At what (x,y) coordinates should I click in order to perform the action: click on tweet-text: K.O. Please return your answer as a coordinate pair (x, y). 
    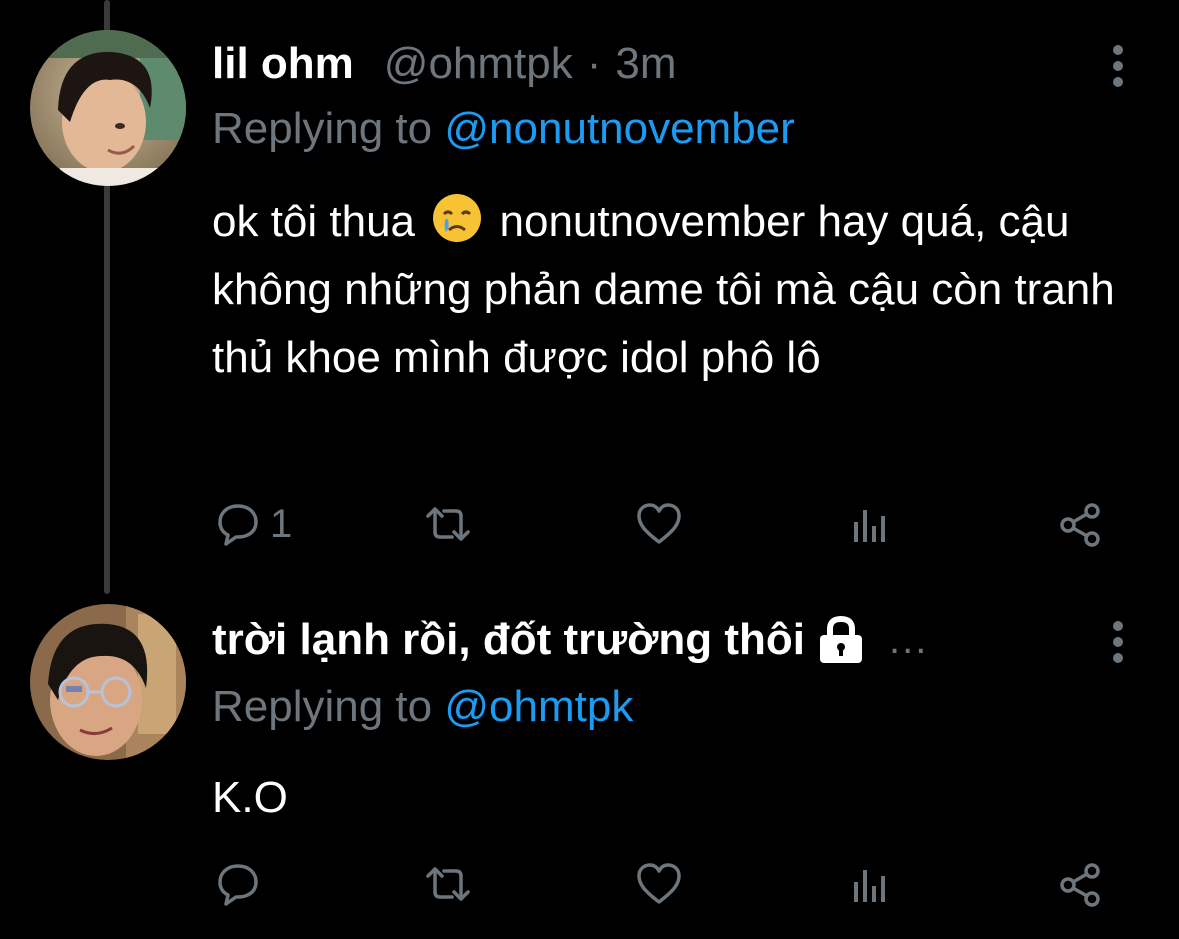
    Looking at the image, I should click on (677, 798).